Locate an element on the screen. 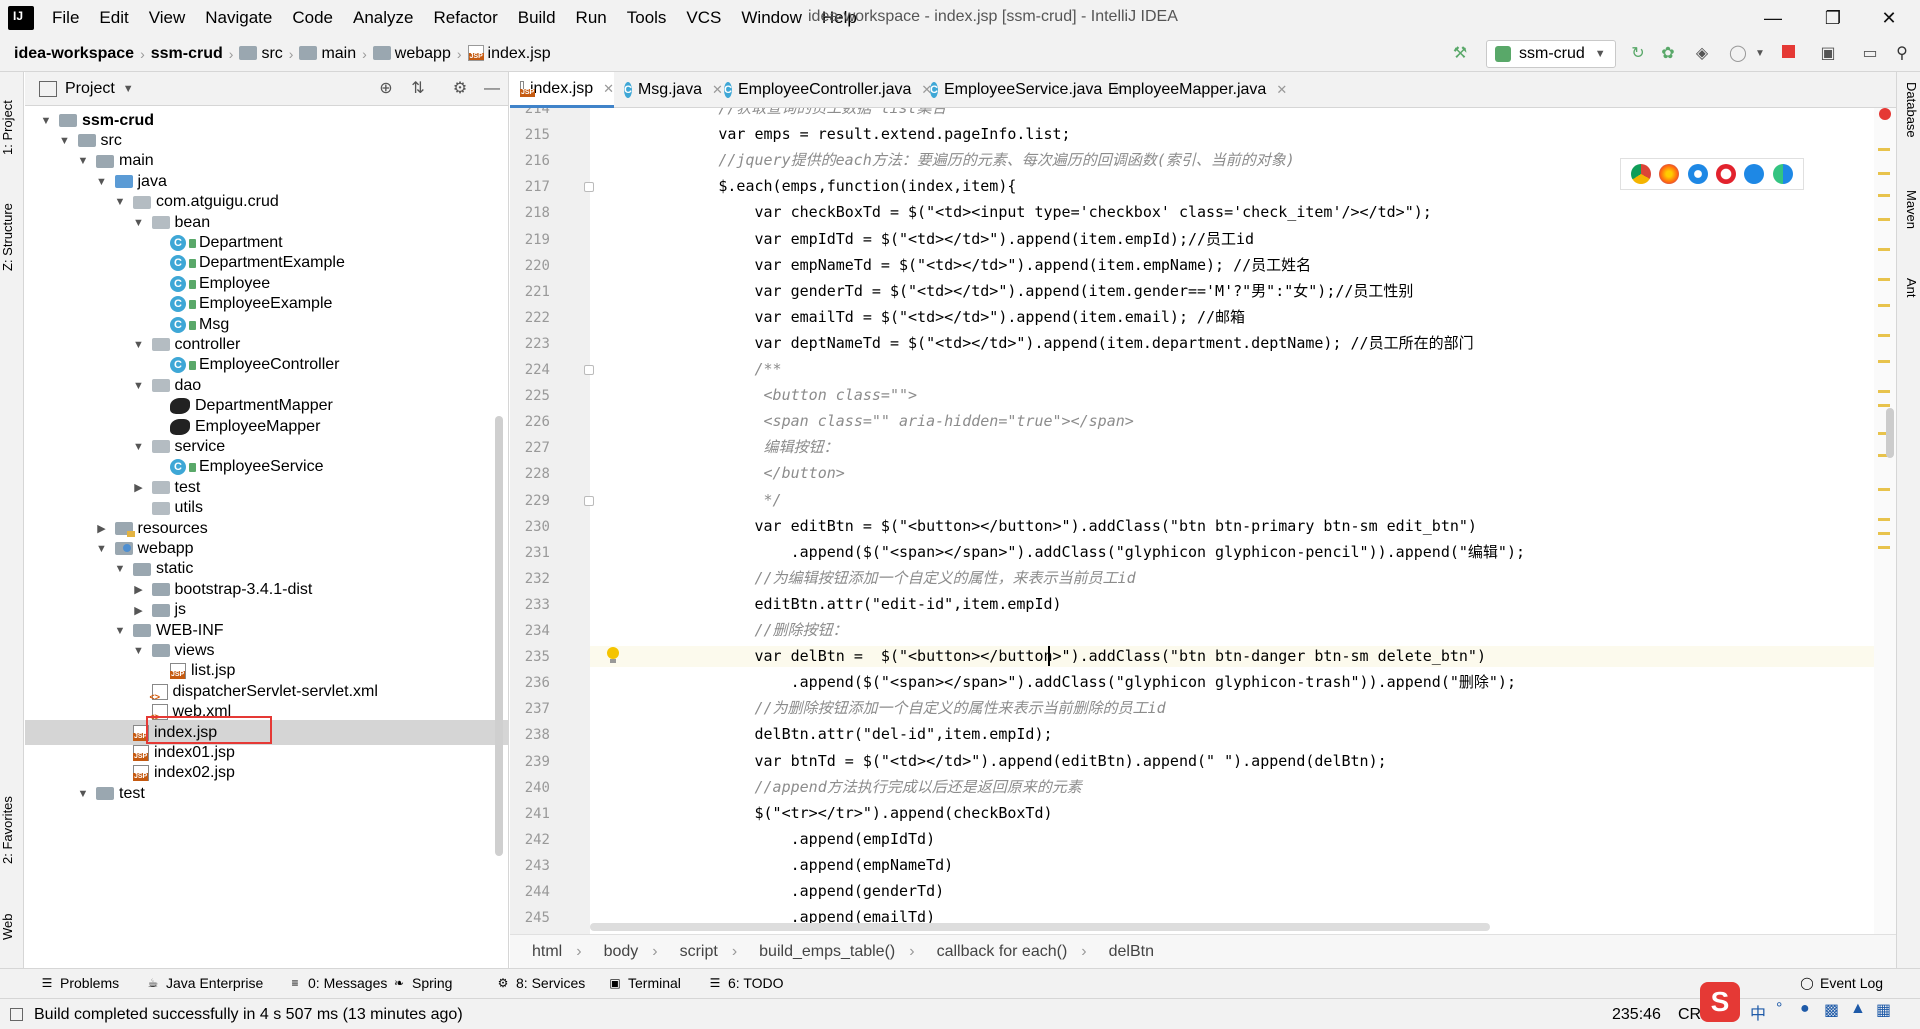 The height and width of the screenshot is (1029, 1920). tool-tab-web: Web is located at coordinates (12, 927).